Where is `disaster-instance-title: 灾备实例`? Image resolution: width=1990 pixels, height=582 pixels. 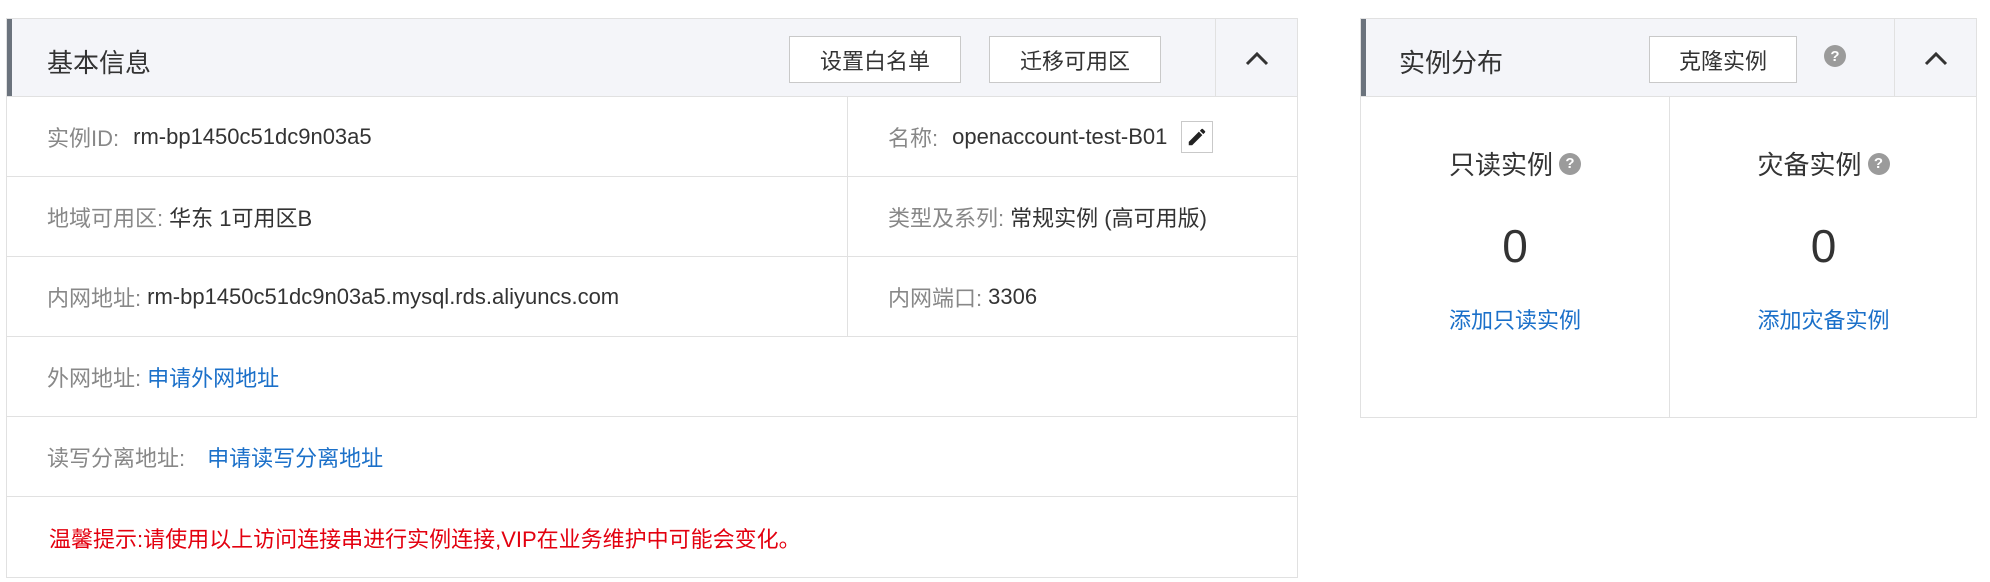
disaster-instance-title: 灾备实例 is located at coordinates (1809, 165).